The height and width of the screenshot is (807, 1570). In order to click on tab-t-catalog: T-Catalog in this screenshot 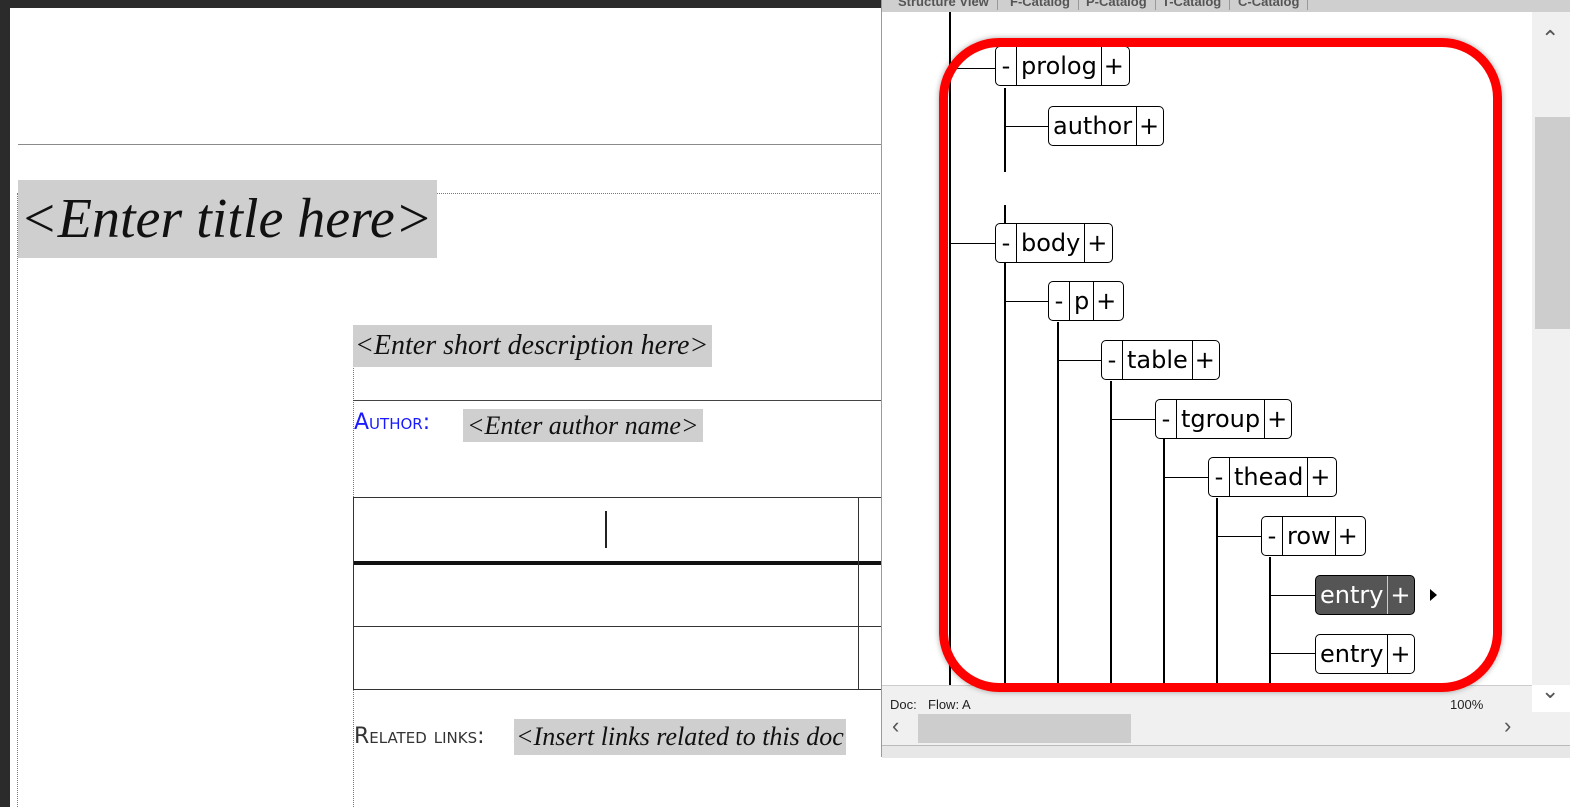, I will do `click(1192, 5)`.